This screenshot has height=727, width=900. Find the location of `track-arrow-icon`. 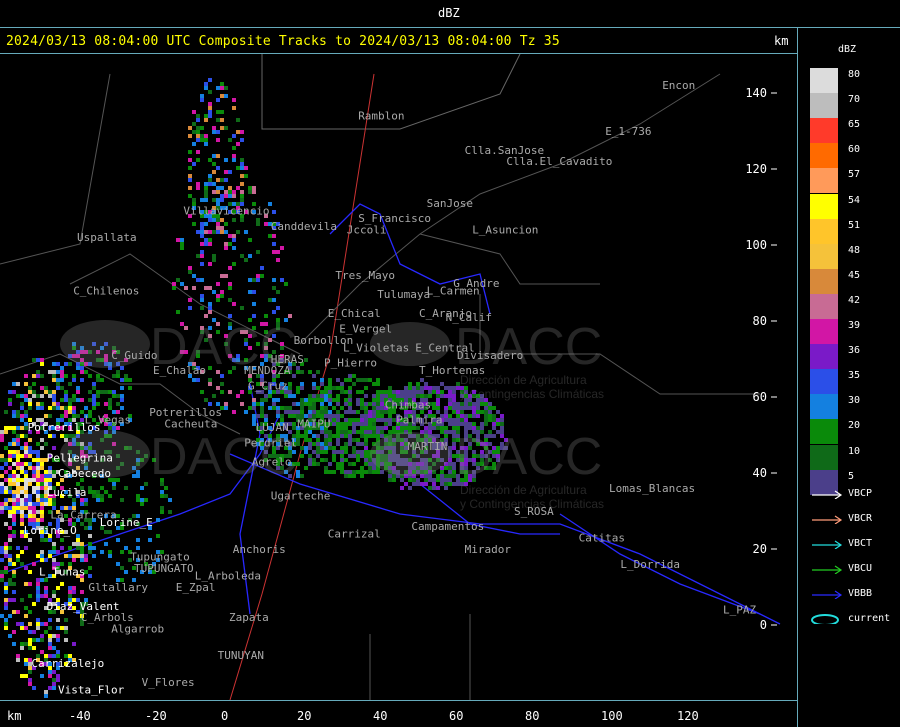

track-arrow-icon is located at coordinates (827, 569).